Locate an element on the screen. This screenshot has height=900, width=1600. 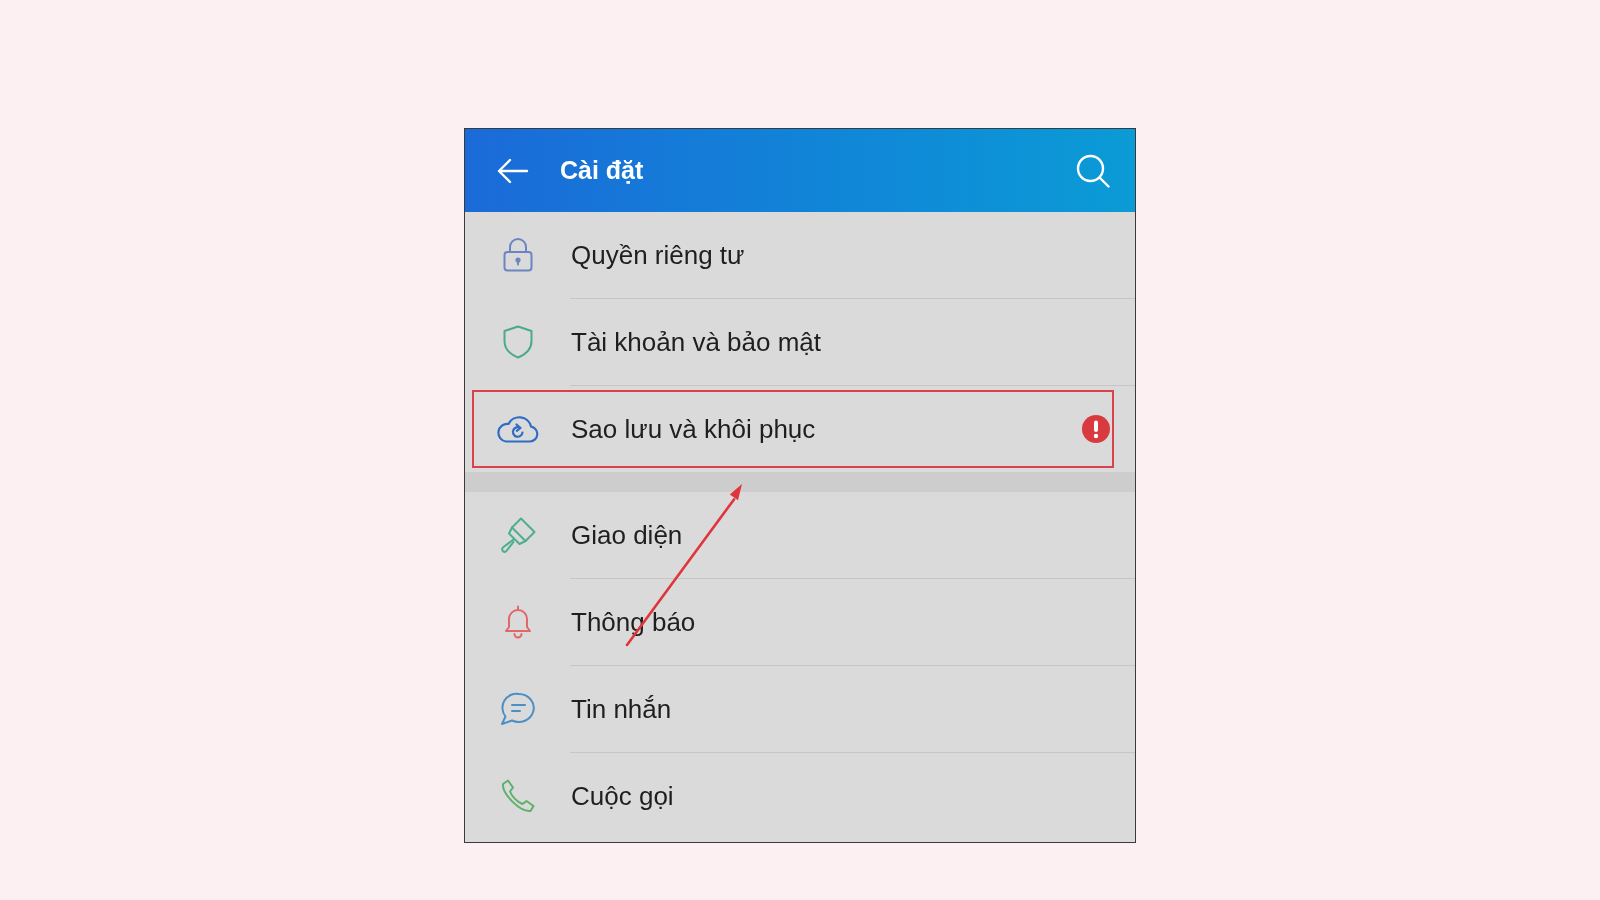
shield-icon is located at coordinates (518, 342).